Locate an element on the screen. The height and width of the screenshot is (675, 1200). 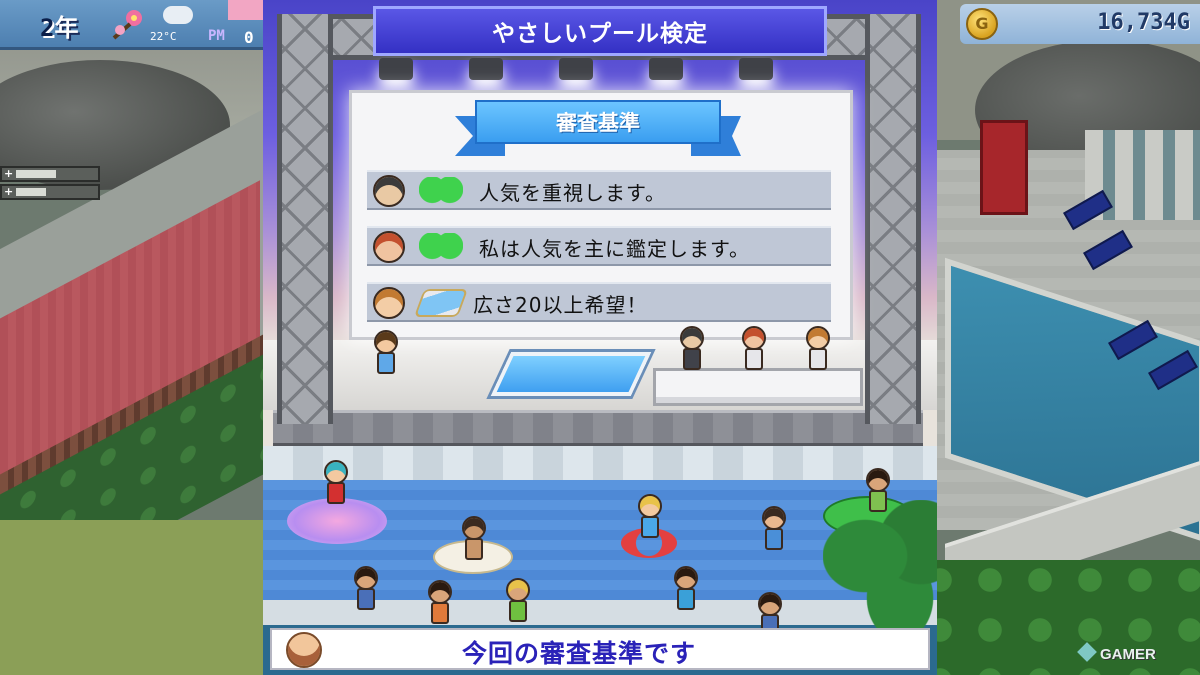
year-label: 年 is located at coordinates (66, 28).